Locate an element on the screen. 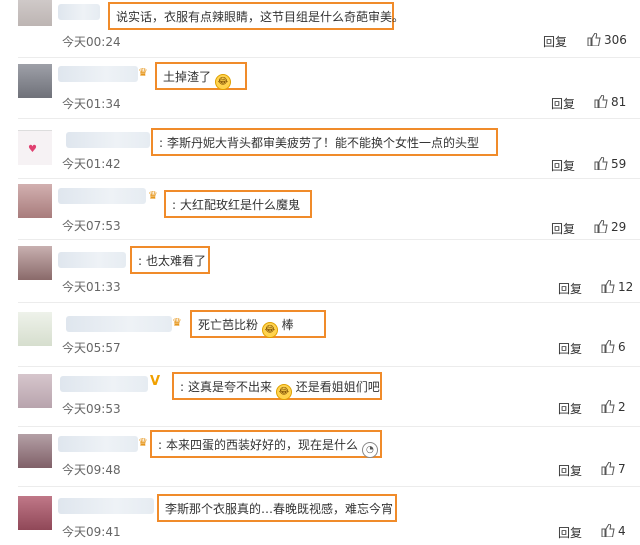 The width and height of the screenshot is (640, 545). comment-row: ♛ 死亡芭比粉 😂 棒 今天05:57 回复 6 is located at coordinates (320, 335).